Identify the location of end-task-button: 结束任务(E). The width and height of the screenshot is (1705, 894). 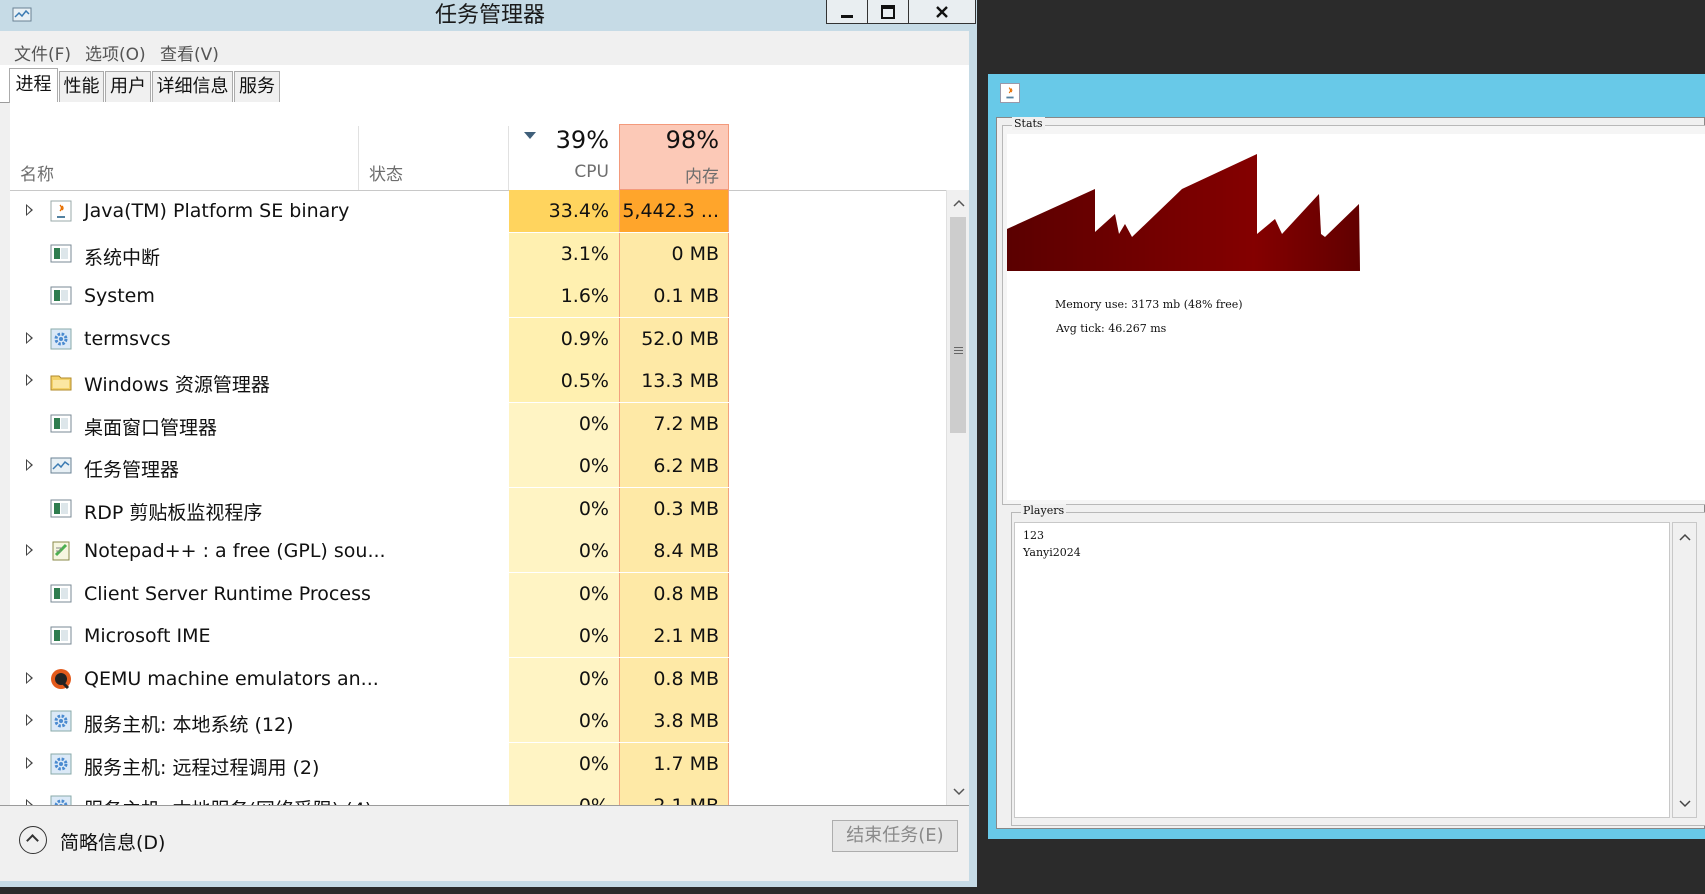
(895, 836).